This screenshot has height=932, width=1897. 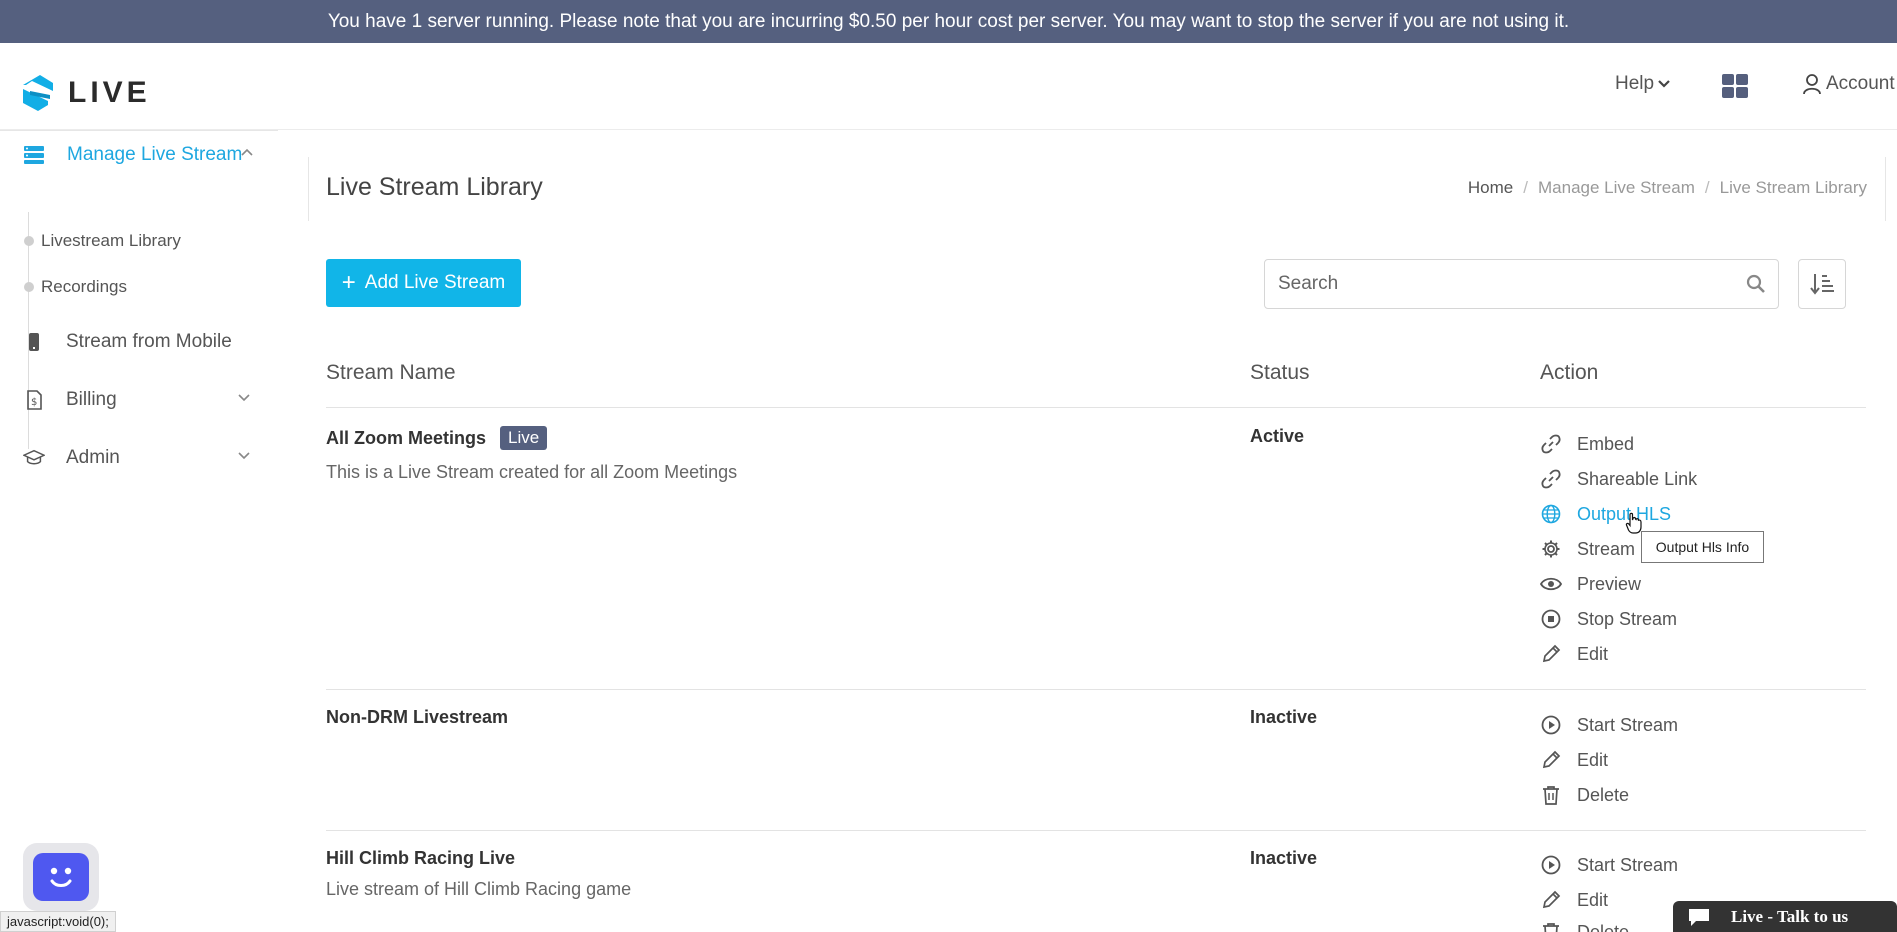 I want to click on action-output-hls: Output HLS, so click(x=1605, y=514).